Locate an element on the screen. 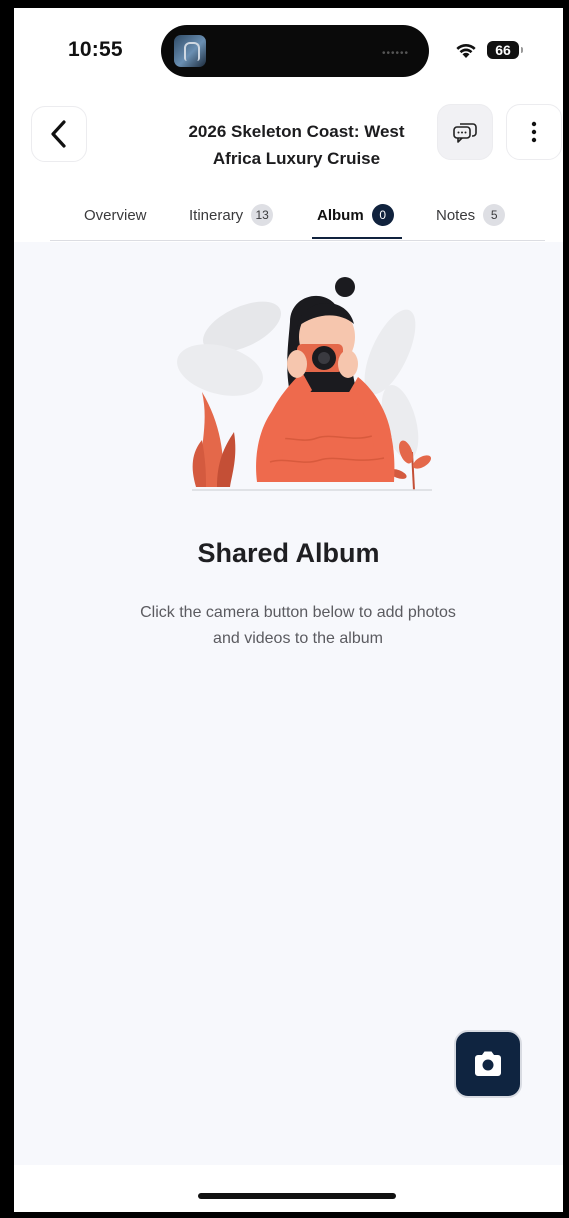 Image resolution: width=569 pixels, height=1218 pixels. tab-album-label: Album is located at coordinates (340, 215).